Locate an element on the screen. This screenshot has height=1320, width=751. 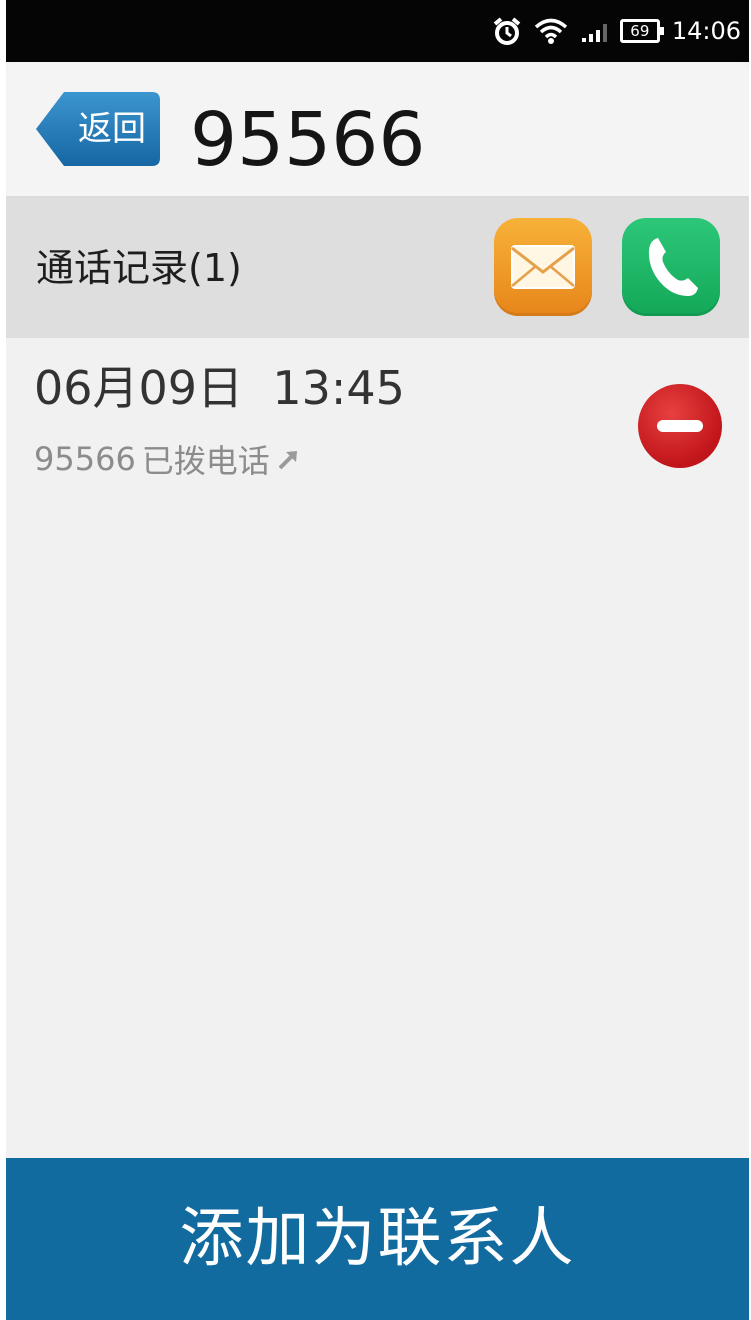
send-message-button is located at coordinates (543, 267).